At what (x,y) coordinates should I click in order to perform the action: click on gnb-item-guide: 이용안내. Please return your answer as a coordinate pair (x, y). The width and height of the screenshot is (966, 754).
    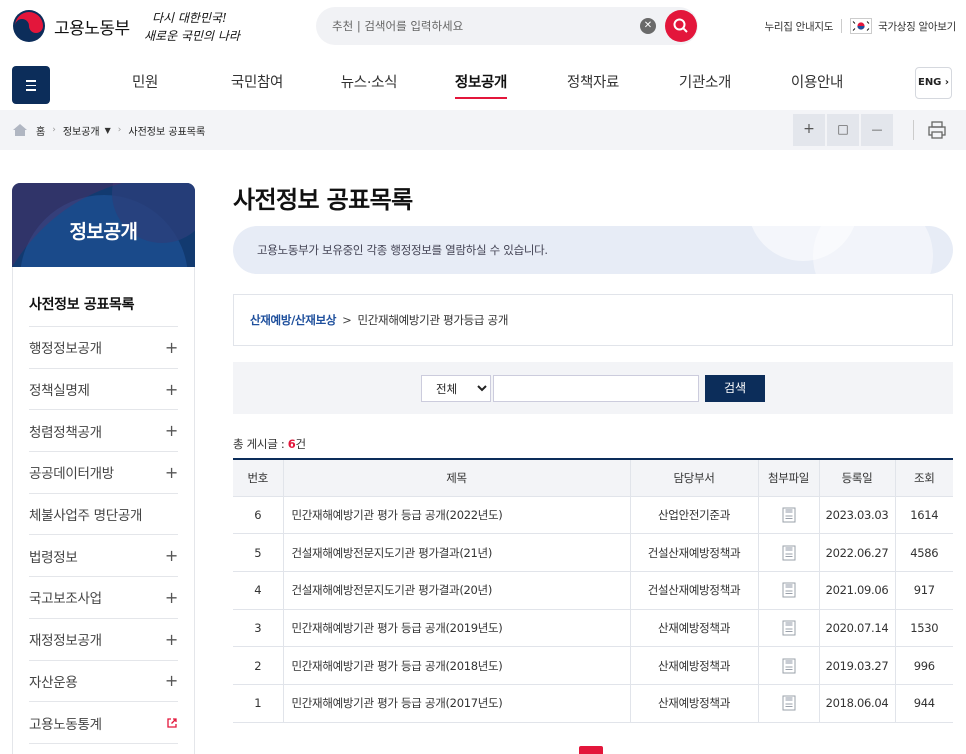
    Looking at the image, I should click on (817, 85).